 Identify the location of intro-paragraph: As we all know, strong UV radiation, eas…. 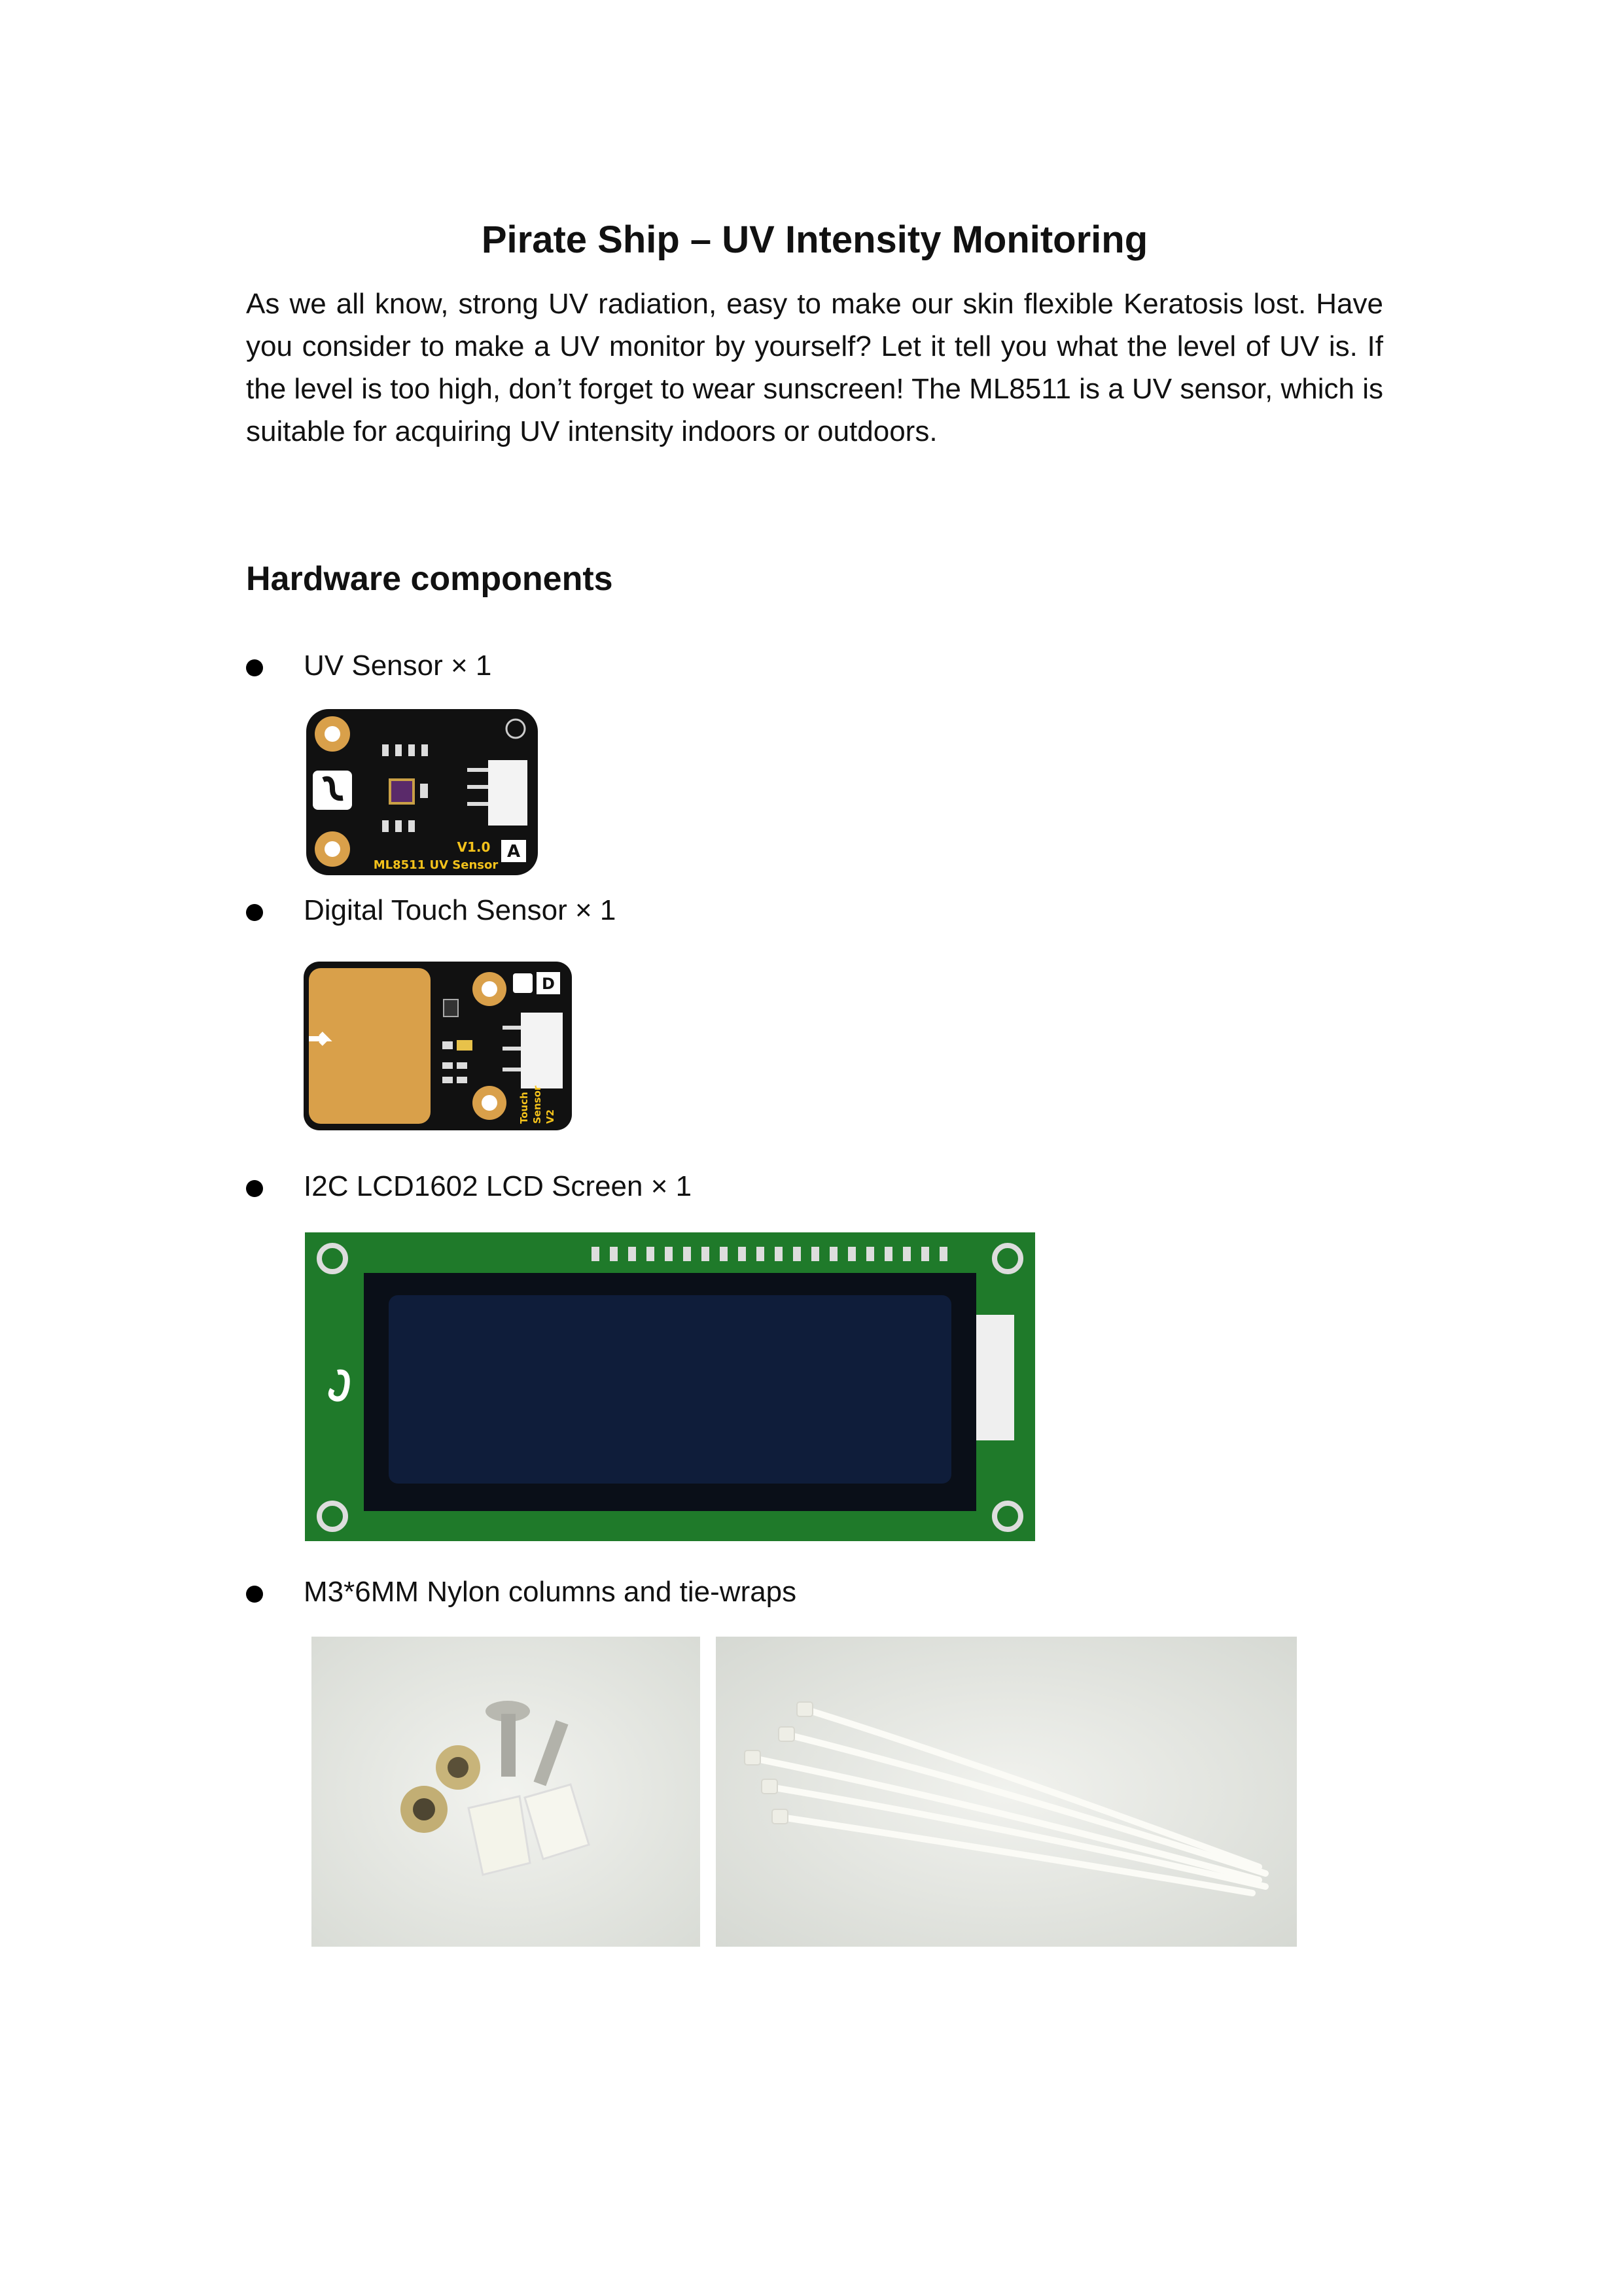
(814, 367).